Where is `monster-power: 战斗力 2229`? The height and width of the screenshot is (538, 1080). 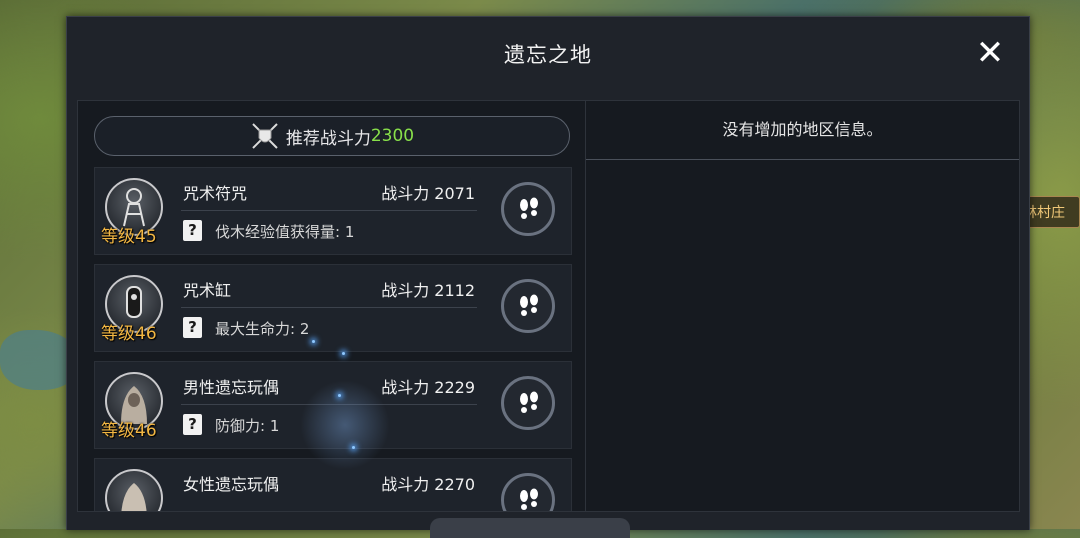 monster-power: 战斗力 2229 is located at coordinates (428, 387).